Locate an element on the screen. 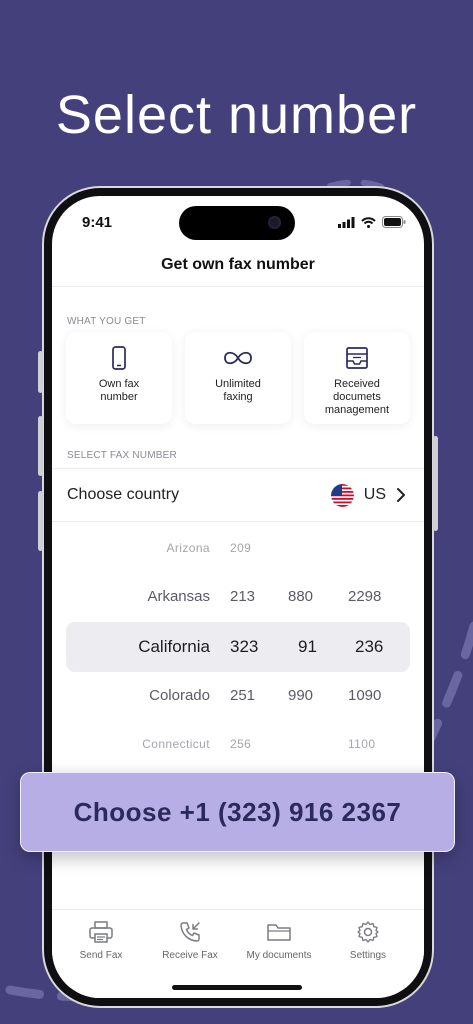  tab-settings: Settings is located at coordinates (368, 940).